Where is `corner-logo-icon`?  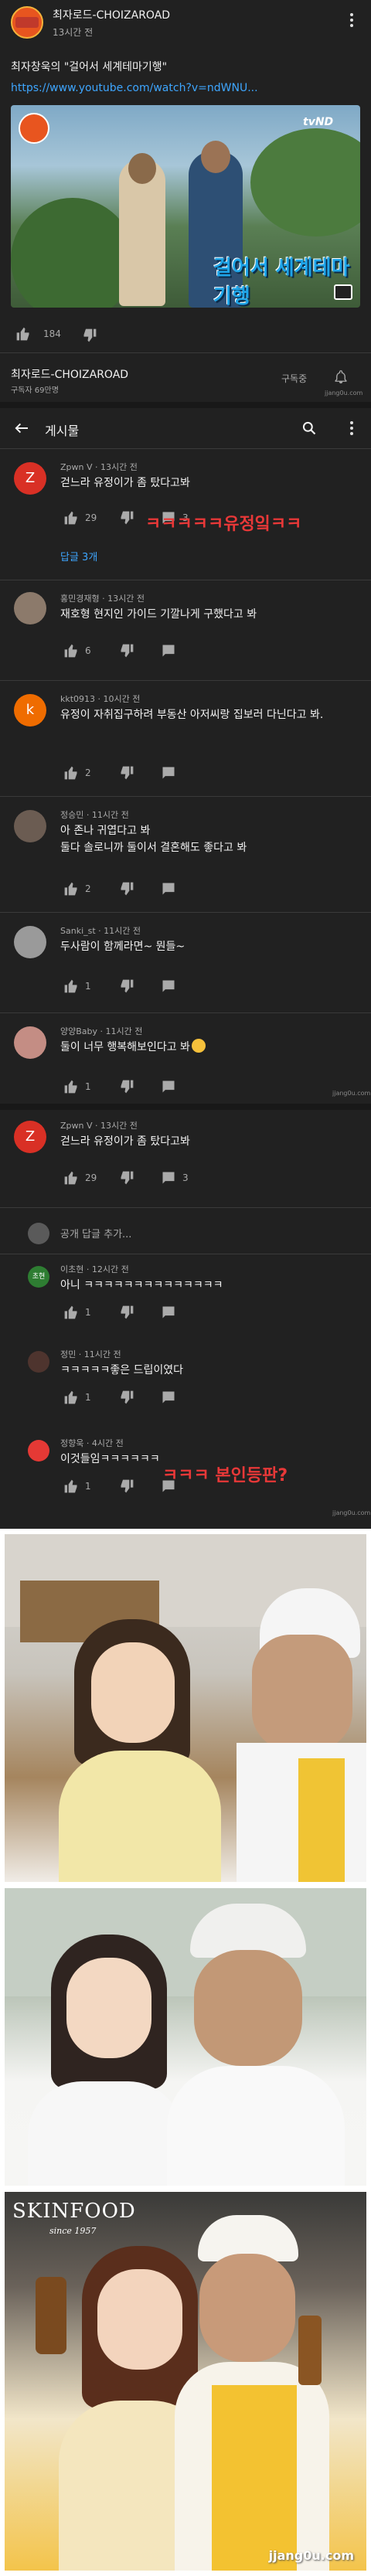
corner-logo-icon is located at coordinates (34, 128).